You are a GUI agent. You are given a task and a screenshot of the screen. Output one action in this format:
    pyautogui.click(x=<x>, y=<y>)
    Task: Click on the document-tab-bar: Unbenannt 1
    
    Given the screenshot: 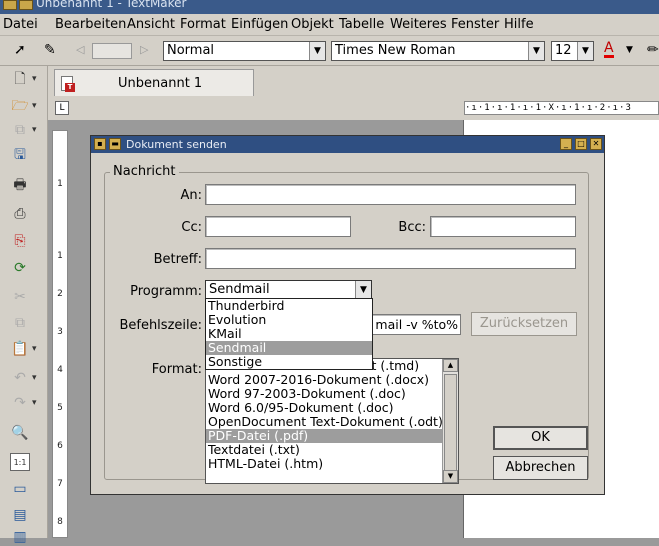 What is the action you would take?
    pyautogui.click(x=353, y=81)
    